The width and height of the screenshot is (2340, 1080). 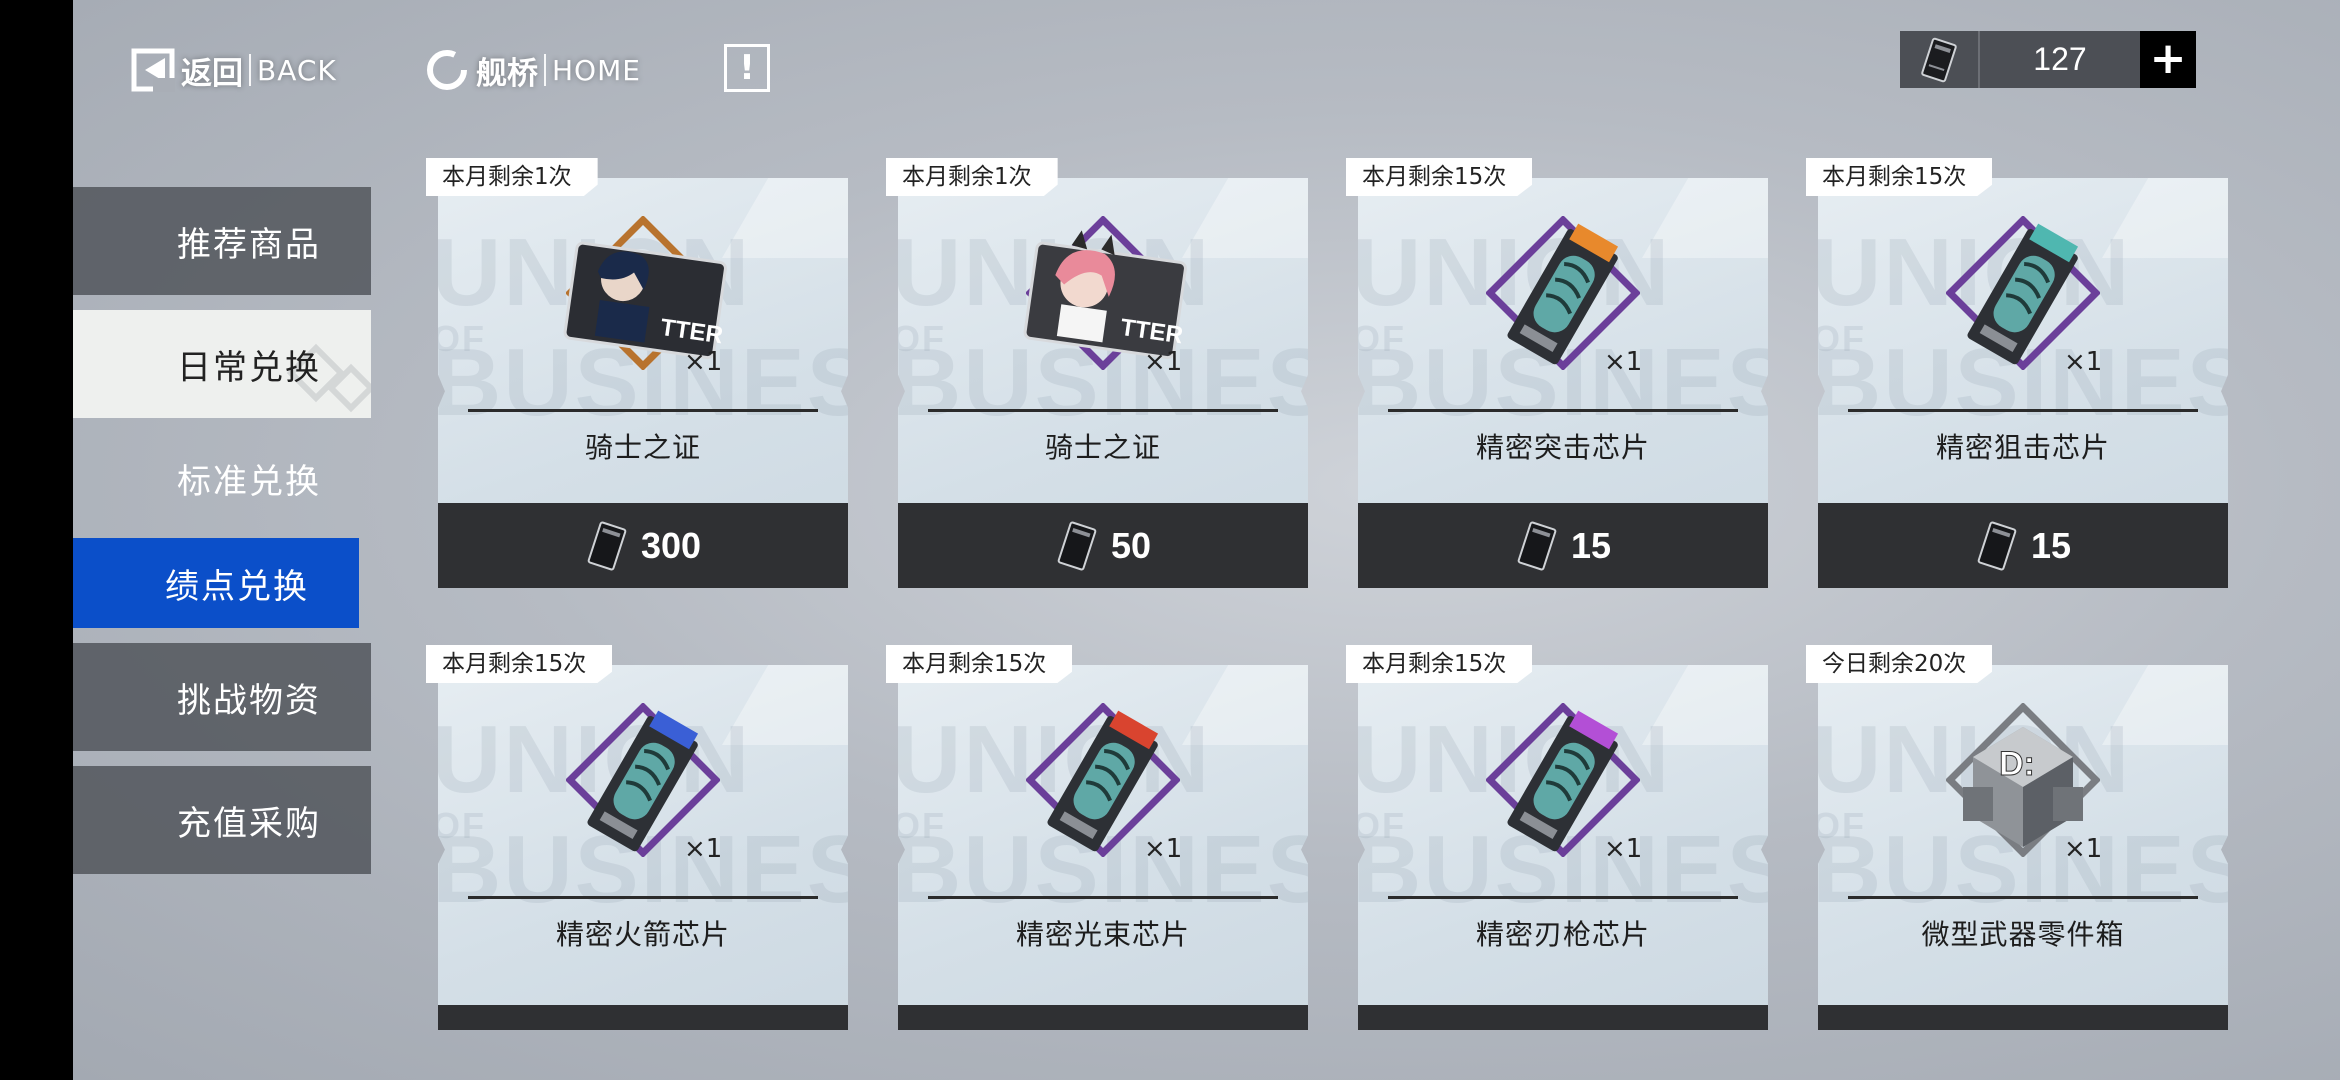 What do you see at coordinates (447, 70) in the screenshot?
I see `home-ring-icon` at bounding box center [447, 70].